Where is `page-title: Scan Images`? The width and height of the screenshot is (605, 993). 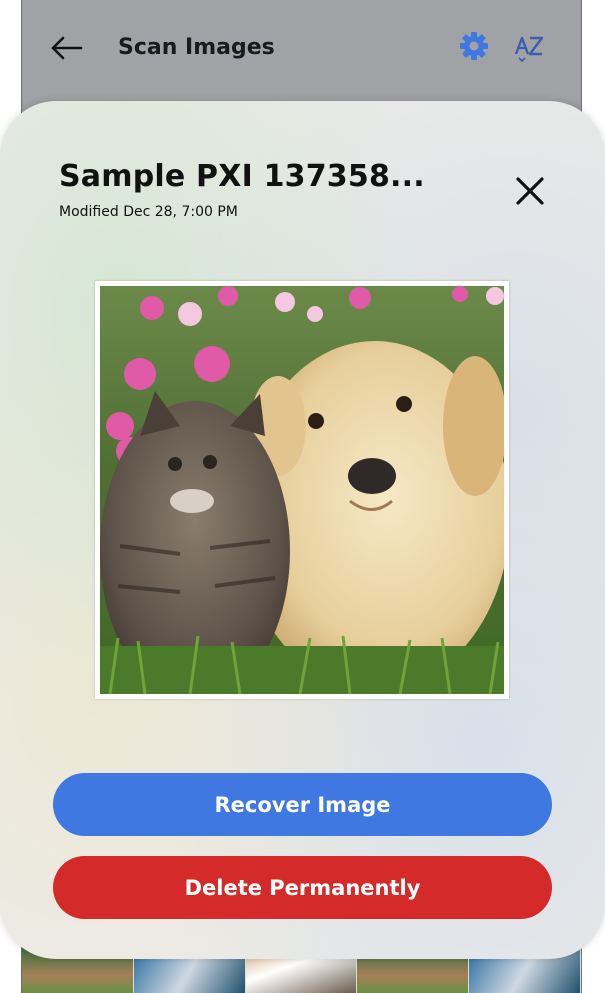
page-title: Scan Images is located at coordinates (196, 47).